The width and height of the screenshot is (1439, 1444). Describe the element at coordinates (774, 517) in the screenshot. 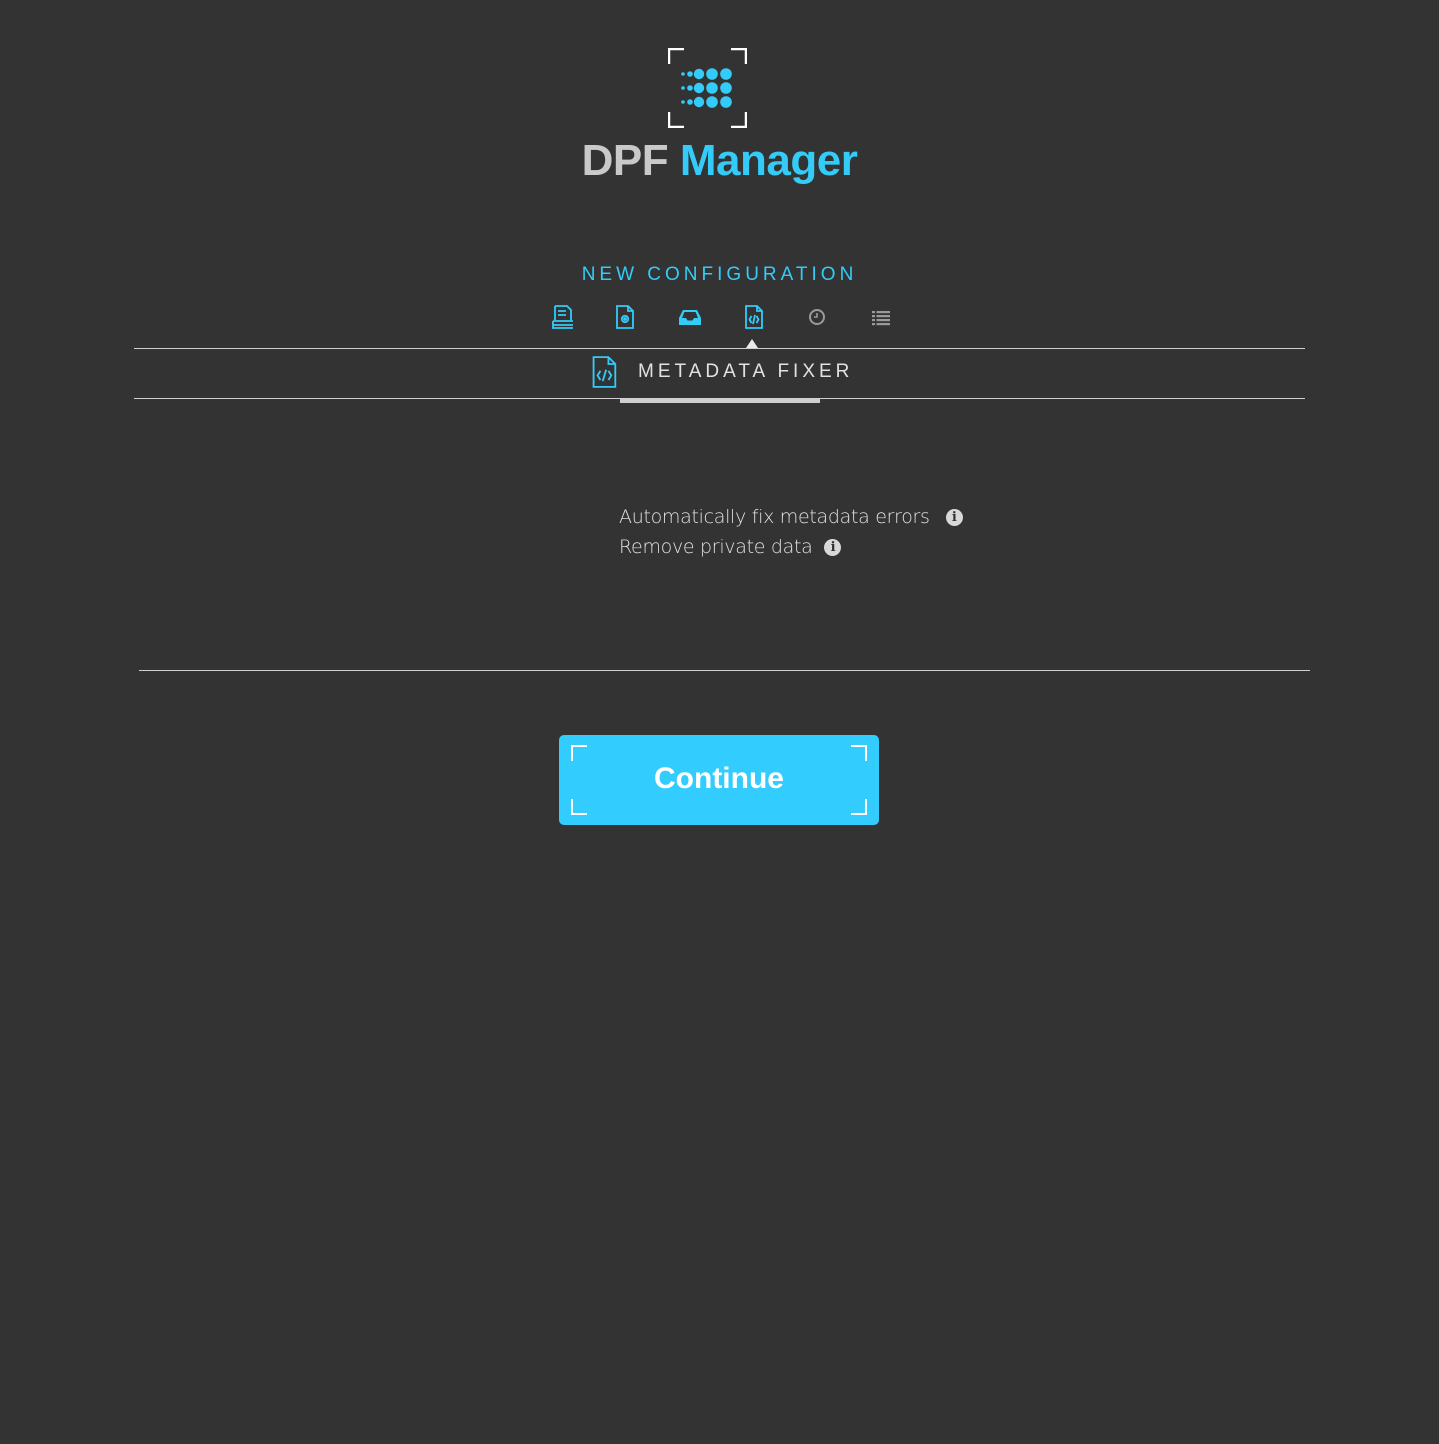

I see `option-label: Automatically fix metadata errors` at that location.